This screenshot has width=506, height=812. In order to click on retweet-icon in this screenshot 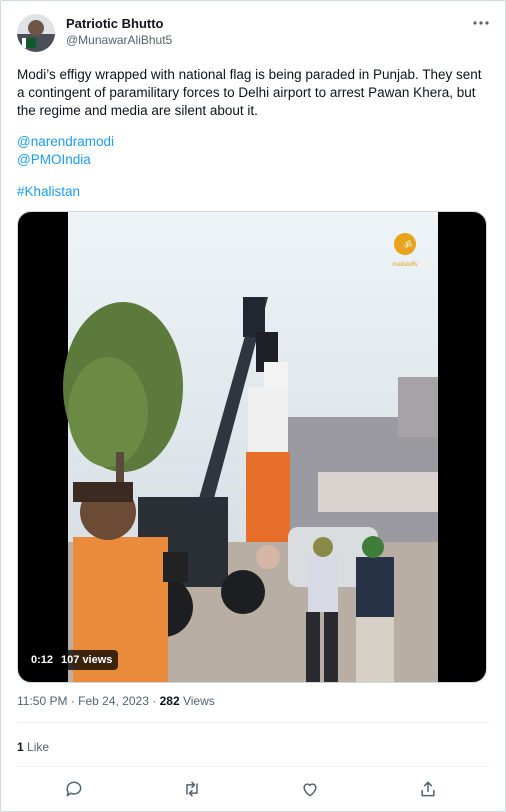, I will do `click(193, 790)`.